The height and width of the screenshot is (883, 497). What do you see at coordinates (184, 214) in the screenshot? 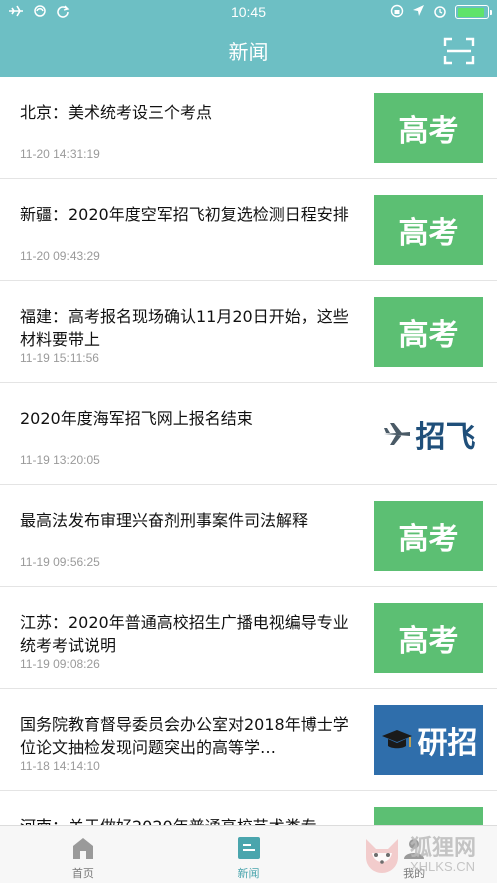
I see `news-title: 新疆：2020年度空军招飞初复选检测日程安排` at bounding box center [184, 214].